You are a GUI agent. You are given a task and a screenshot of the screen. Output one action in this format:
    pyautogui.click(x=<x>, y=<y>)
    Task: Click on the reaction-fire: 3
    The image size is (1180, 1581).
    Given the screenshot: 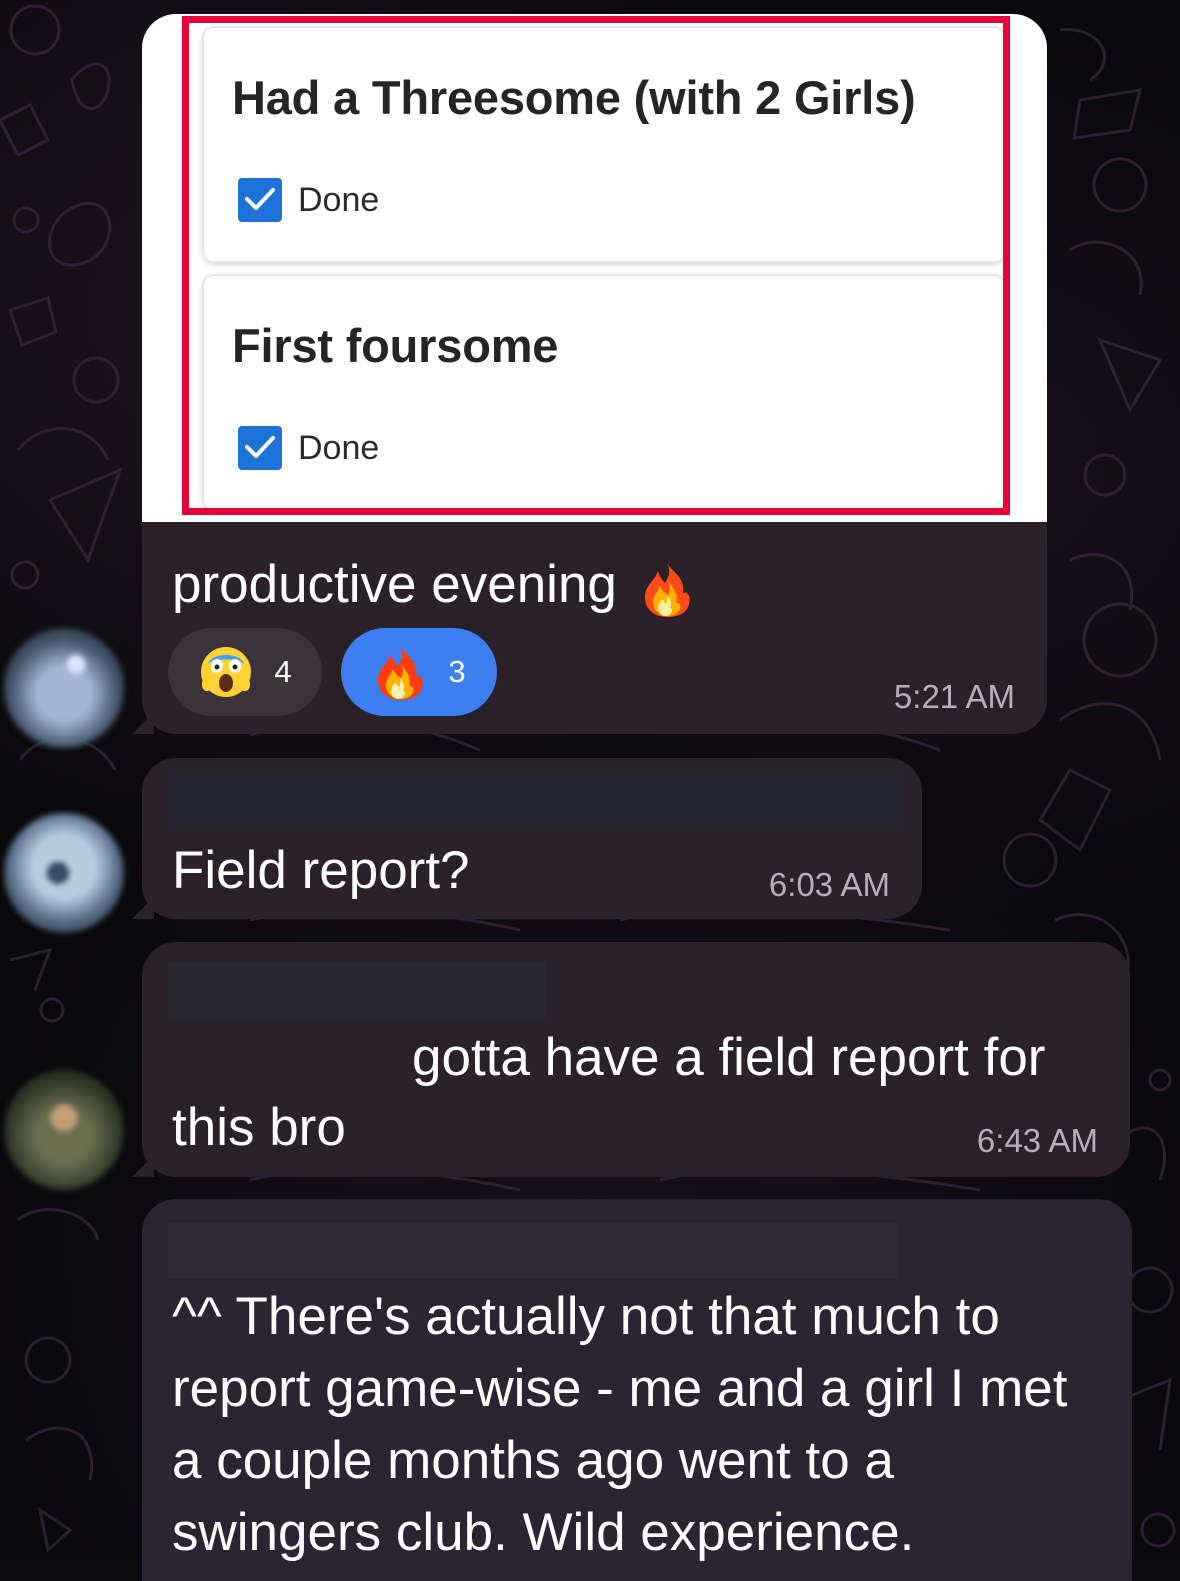 What is the action you would take?
    pyautogui.click(x=419, y=672)
    